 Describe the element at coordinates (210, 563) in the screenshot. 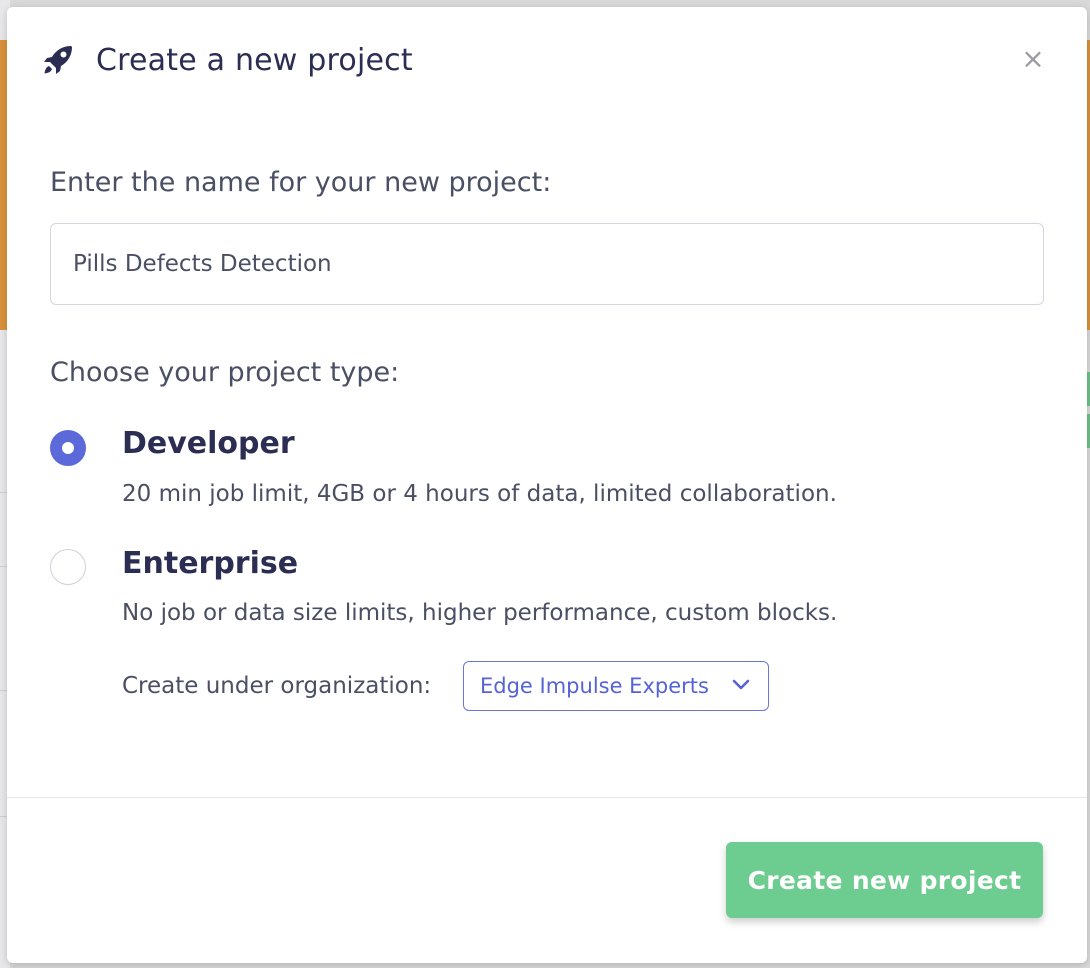

I see `enterprise-option-title: Enterprise` at that location.